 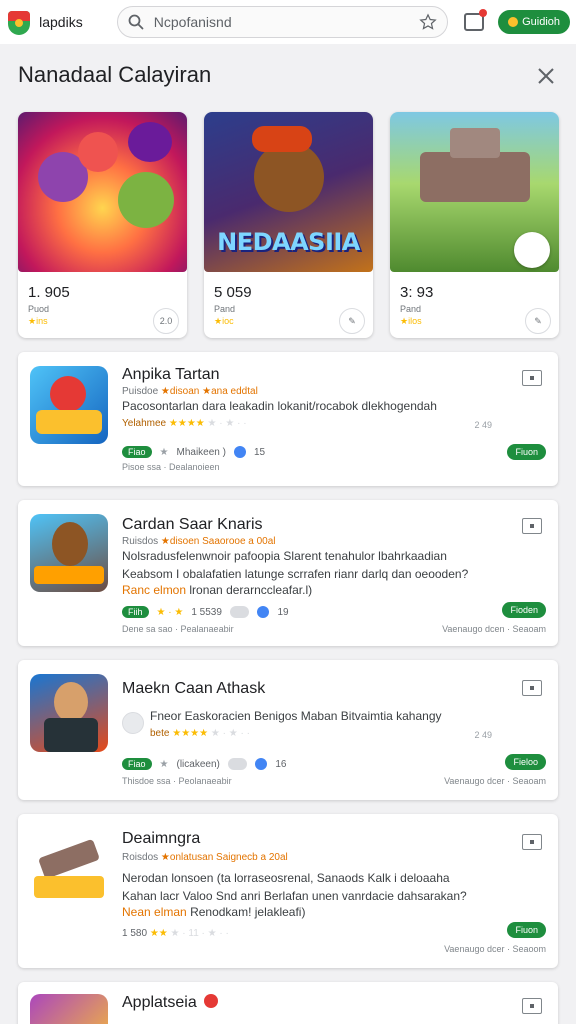 What do you see at coordinates (171, 467) in the screenshot?
I see `app-foot: Pisoe ssa · Dealanoieen` at bounding box center [171, 467].